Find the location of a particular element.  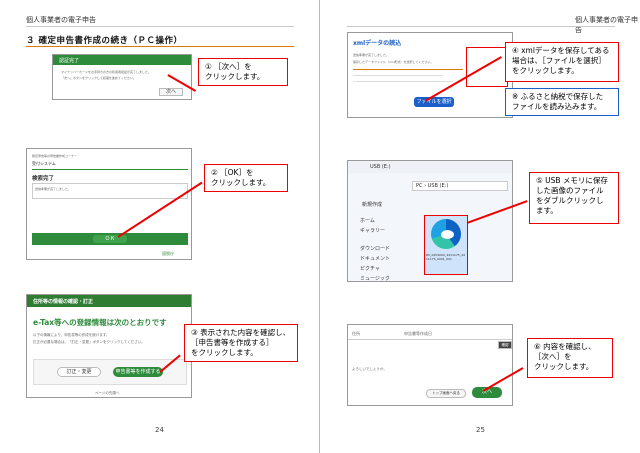

info-title: e-Tax等への登録情報は次のとおりです is located at coordinates (100, 322).